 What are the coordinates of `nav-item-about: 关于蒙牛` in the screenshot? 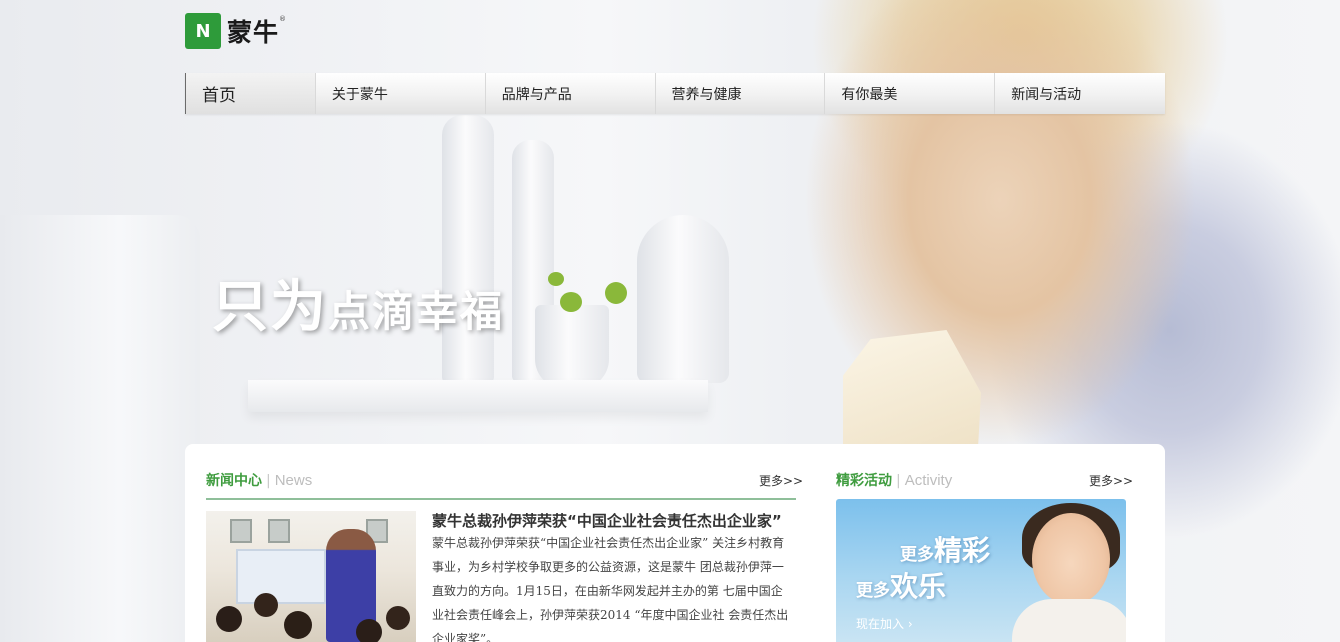 It's located at (401, 93).